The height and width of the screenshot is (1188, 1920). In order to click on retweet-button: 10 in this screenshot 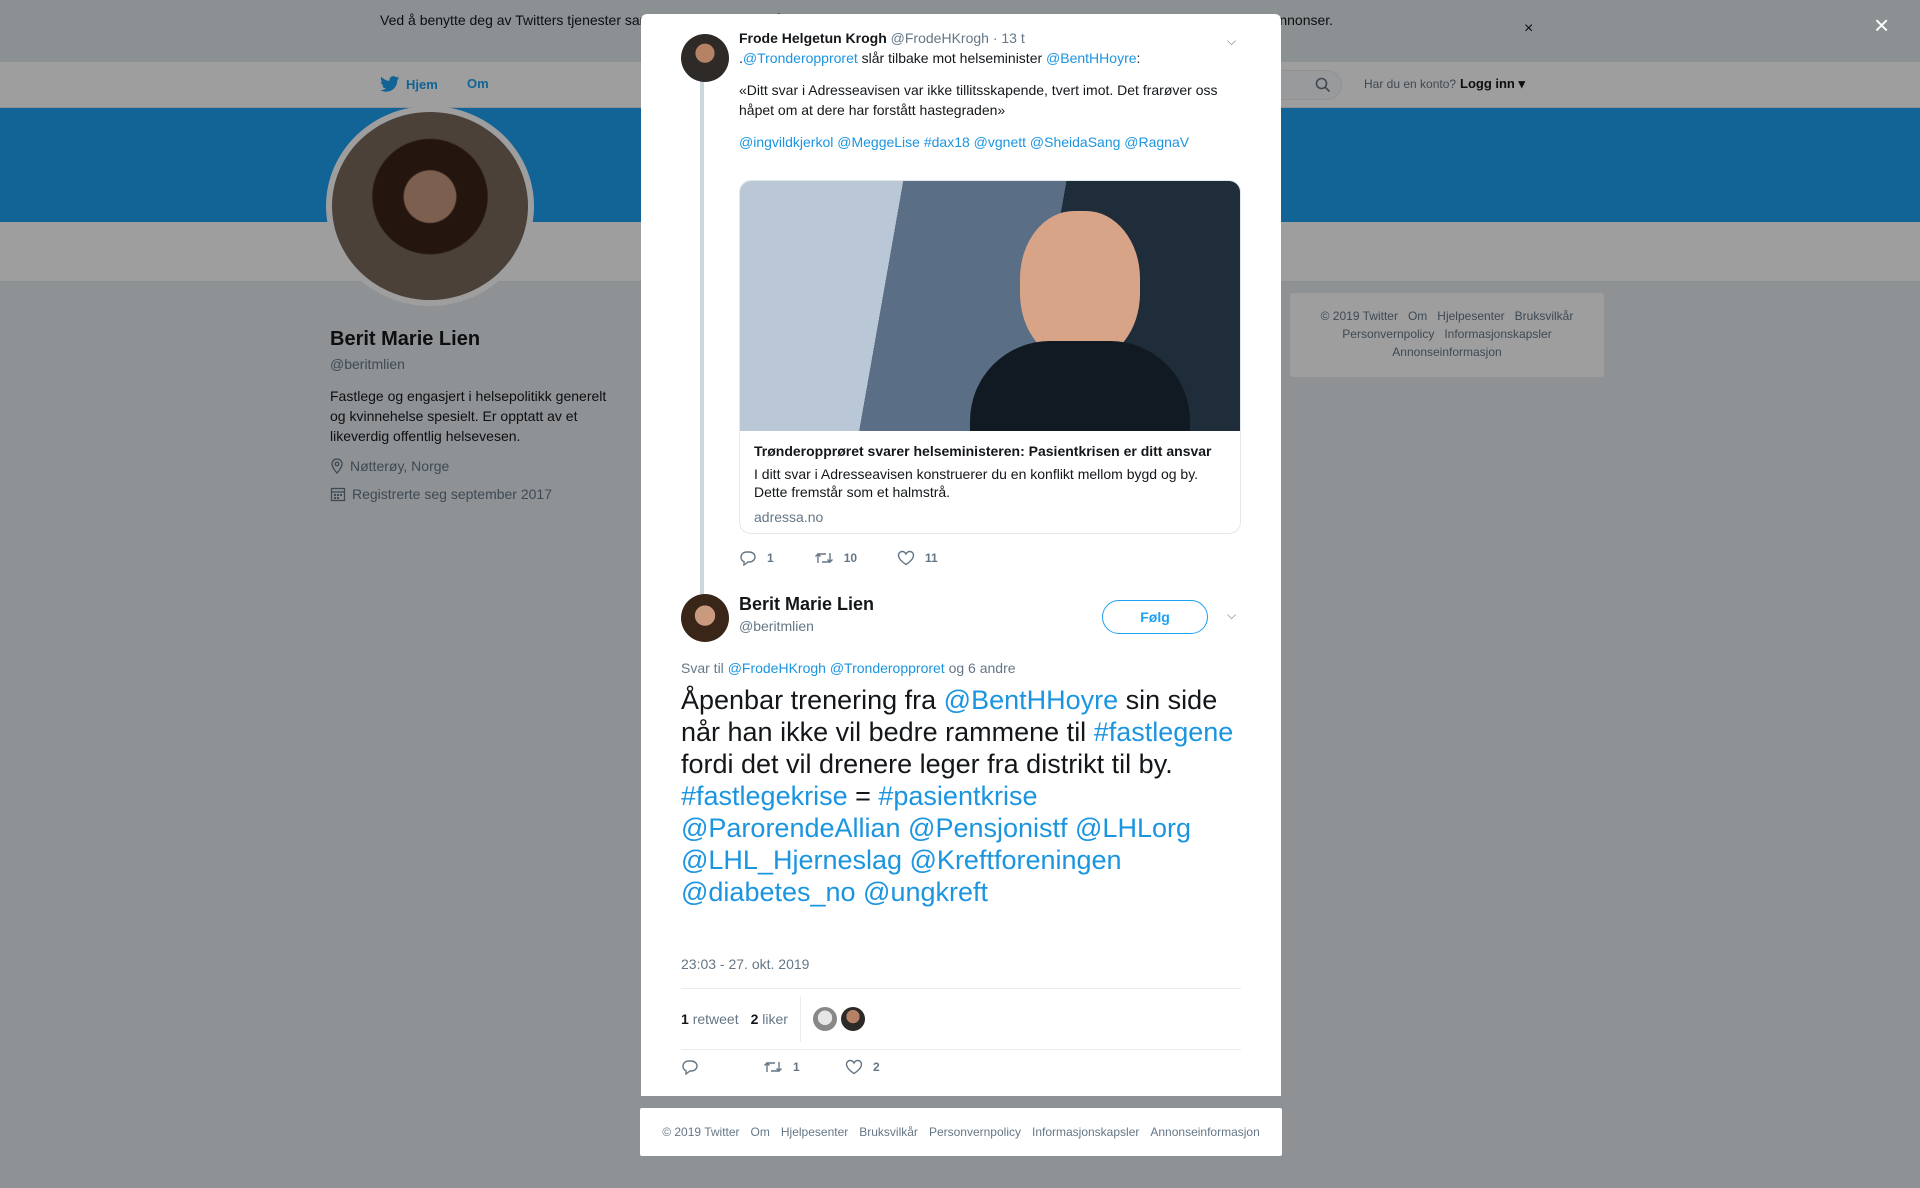, I will do `click(835, 558)`.